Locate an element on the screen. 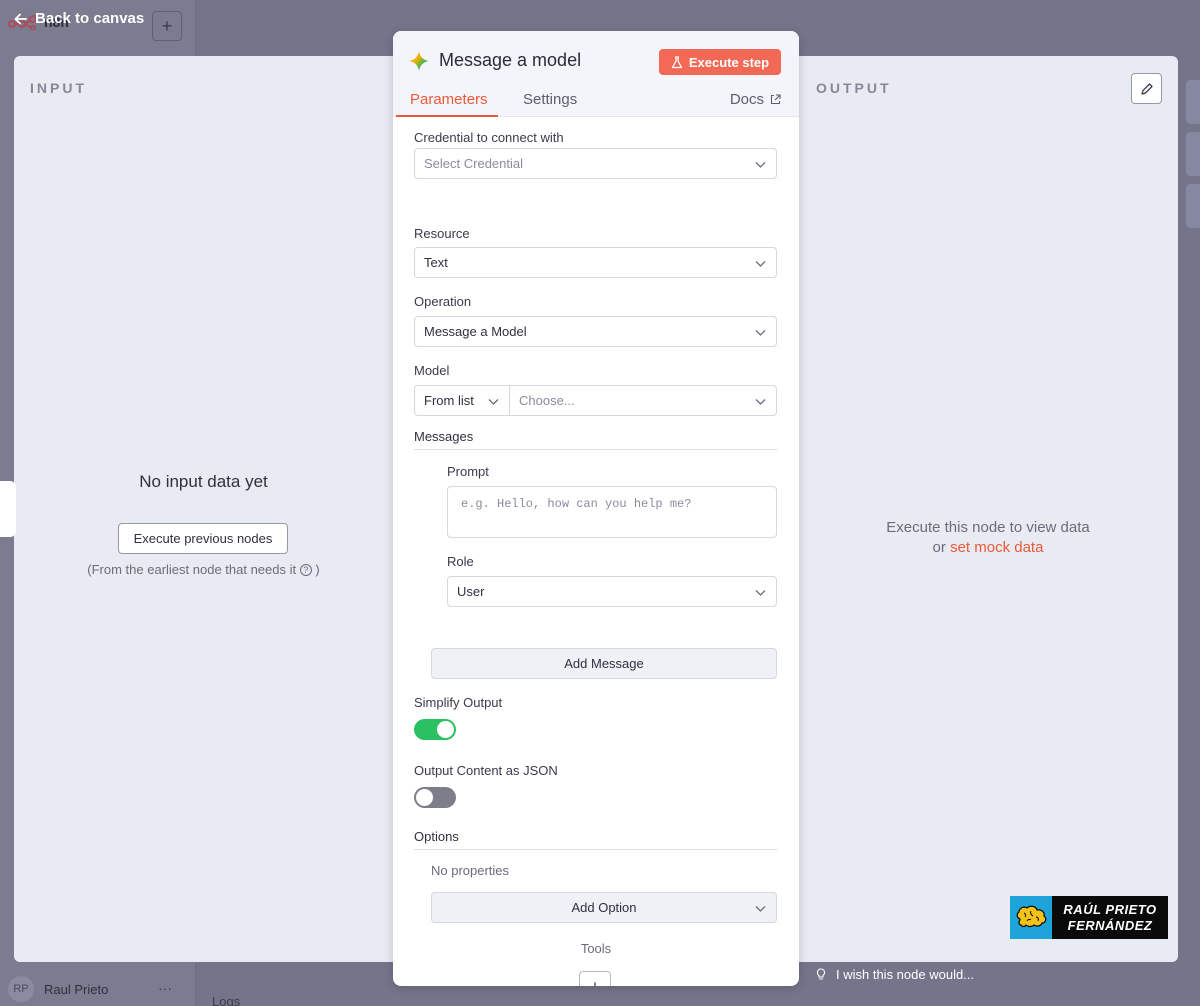  add-tool-button: + is located at coordinates (595, 978).